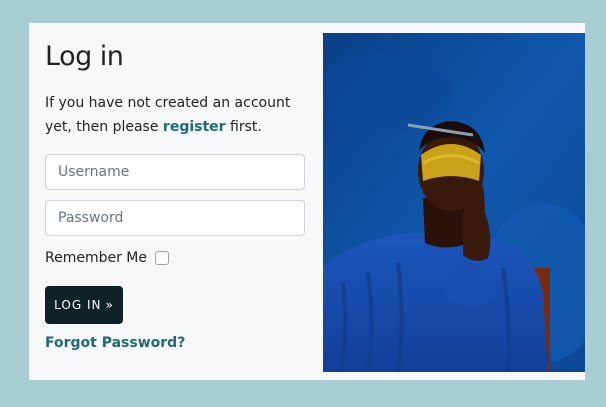 The image size is (606, 407). I want to click on page-title: Log in, so click(84, 56).